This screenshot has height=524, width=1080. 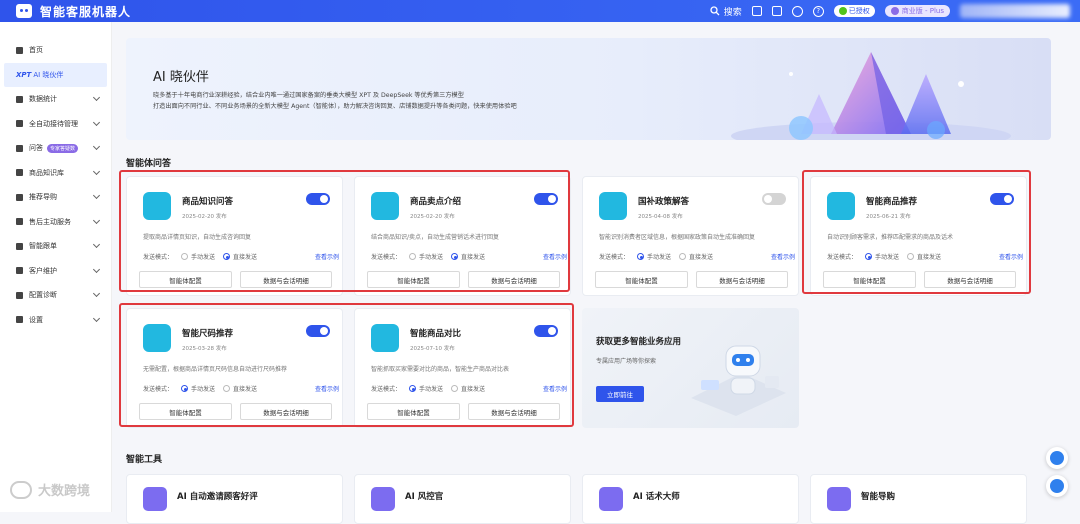 I want to click on sidebar-item-label: 推荐导购, so click(x=43, y=197).